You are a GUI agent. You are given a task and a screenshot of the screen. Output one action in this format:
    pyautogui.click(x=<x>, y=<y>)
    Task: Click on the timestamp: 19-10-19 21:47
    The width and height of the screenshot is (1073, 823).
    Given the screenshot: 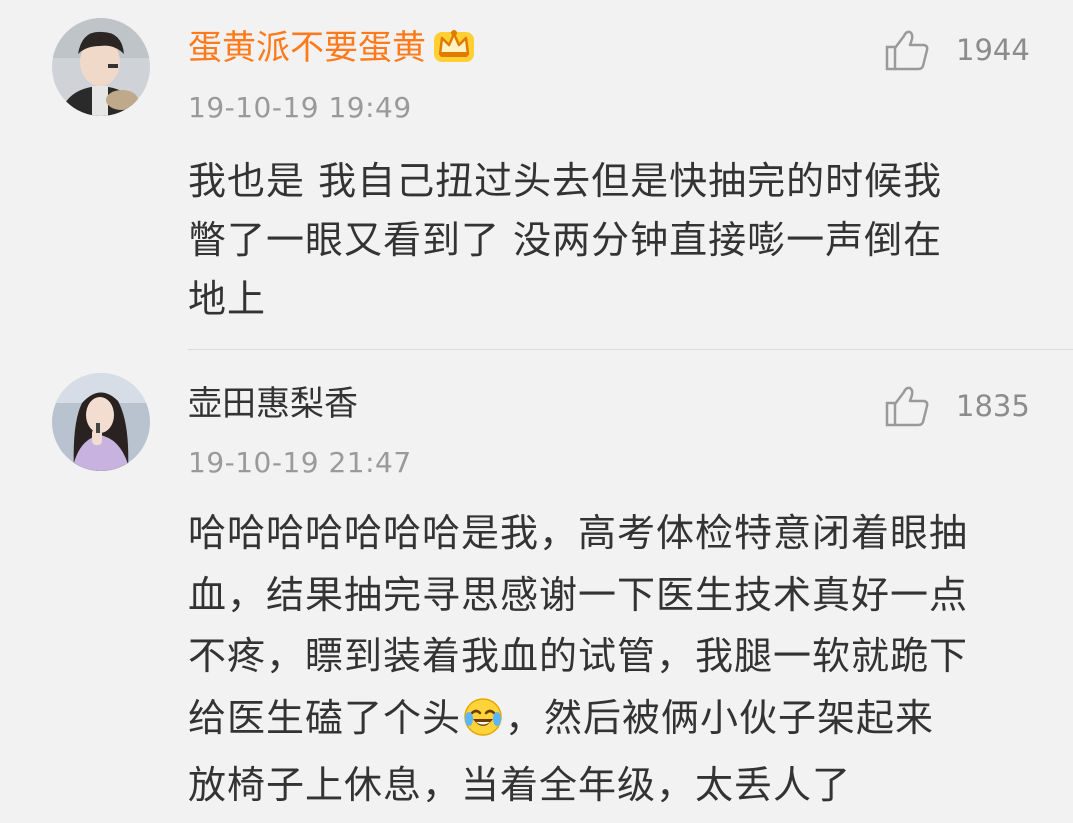 What is the action you would take?
    pyautogui.click(x=300, y=462)
    